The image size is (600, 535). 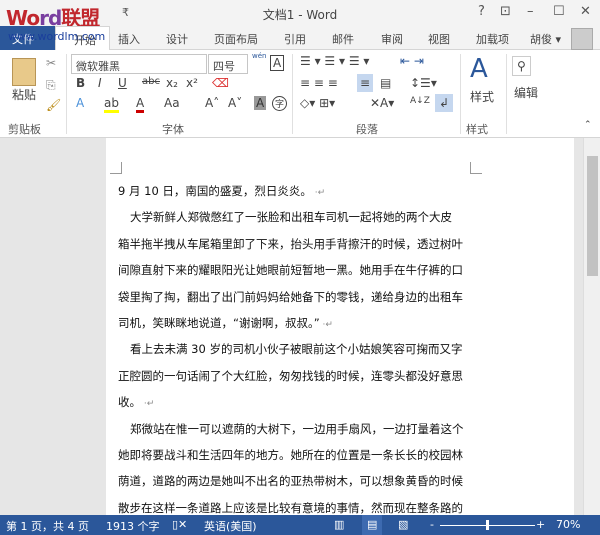 What do you see at coordinates (482, 96) in the screenshot?
I see `styles-button: 样式` at bounding box center [482, 96].